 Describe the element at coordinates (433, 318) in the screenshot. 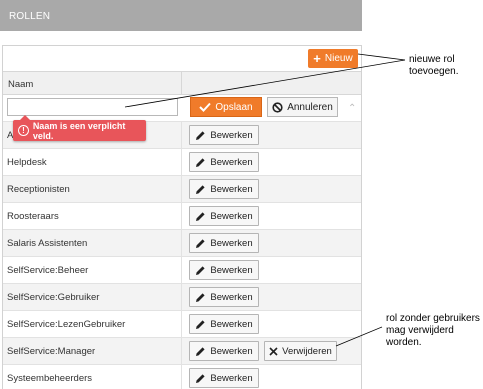

I see `annotation-text: rol zonder gebruikers` at that location.